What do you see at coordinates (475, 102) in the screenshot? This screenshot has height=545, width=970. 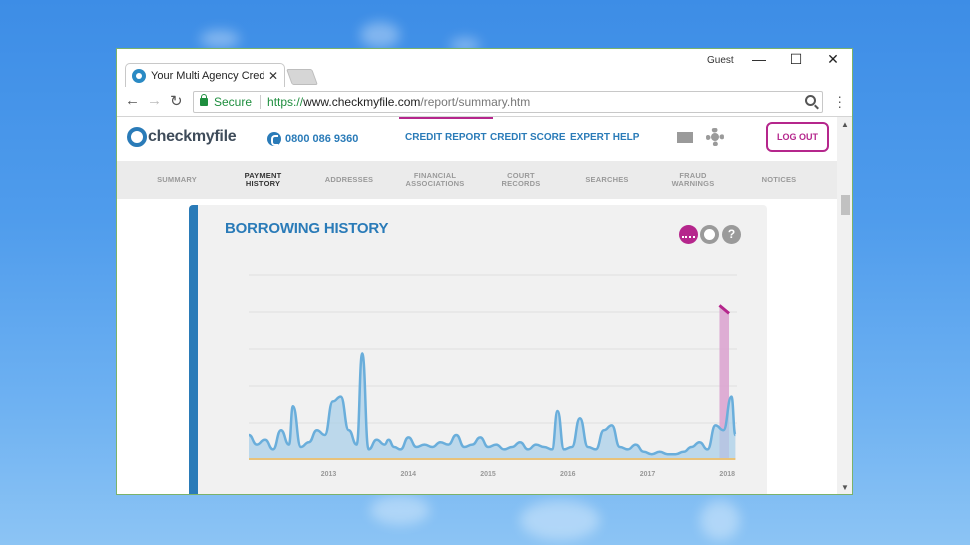 I see `url-path: /report/summary.htm` at bounding box center [475, 102].